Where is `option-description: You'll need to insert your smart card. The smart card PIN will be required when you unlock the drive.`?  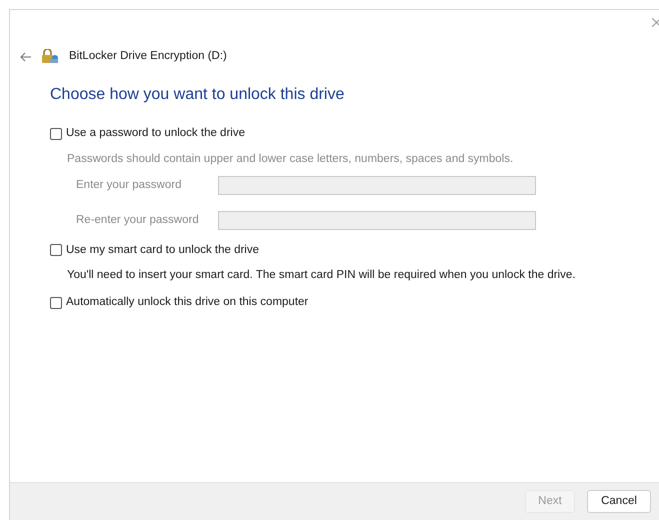 option-description: You'll need to insert your smart card. The smart card PIN will be required when you unlock the drive. is located at coordinates (321, 275).